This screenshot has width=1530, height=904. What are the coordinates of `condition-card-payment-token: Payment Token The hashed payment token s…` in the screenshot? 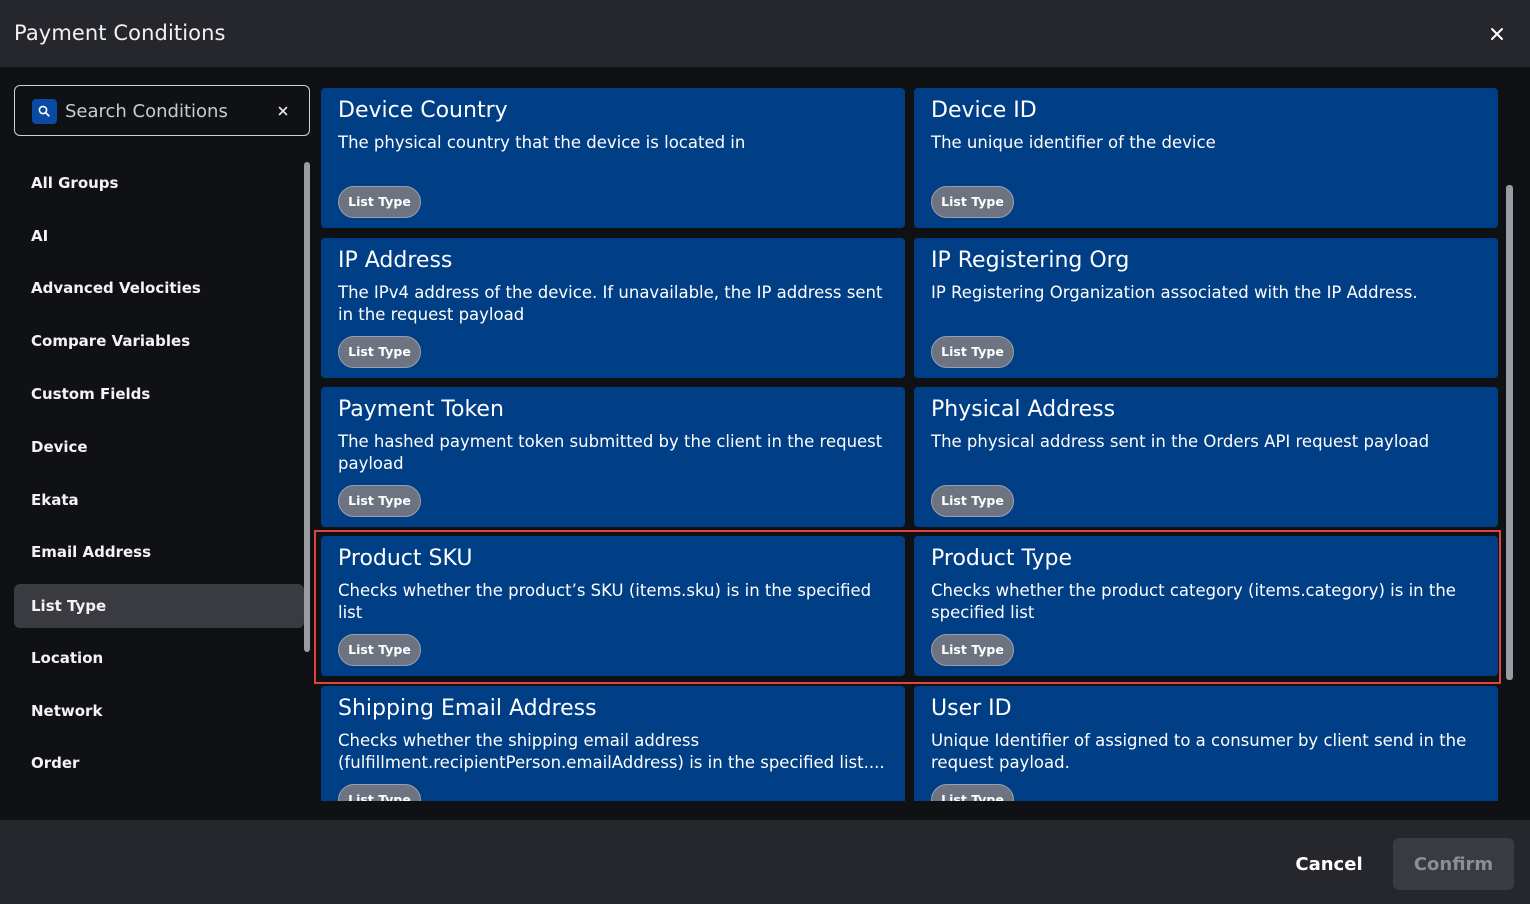 It's located at (613, 457).